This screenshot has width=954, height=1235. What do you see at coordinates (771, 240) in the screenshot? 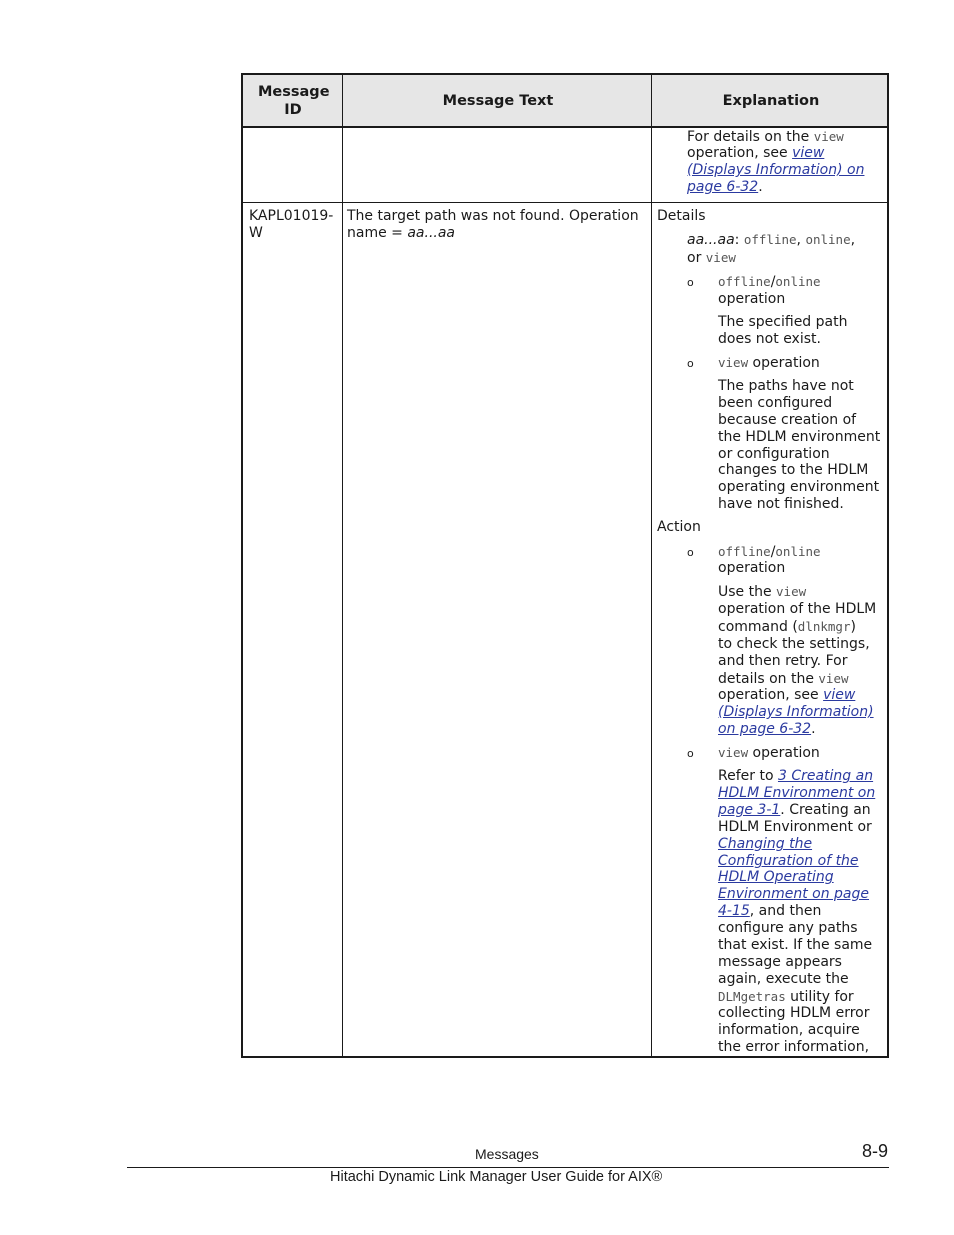
I see `details-line: aa...aa: offline, online,` at bounding box center [771, 240].